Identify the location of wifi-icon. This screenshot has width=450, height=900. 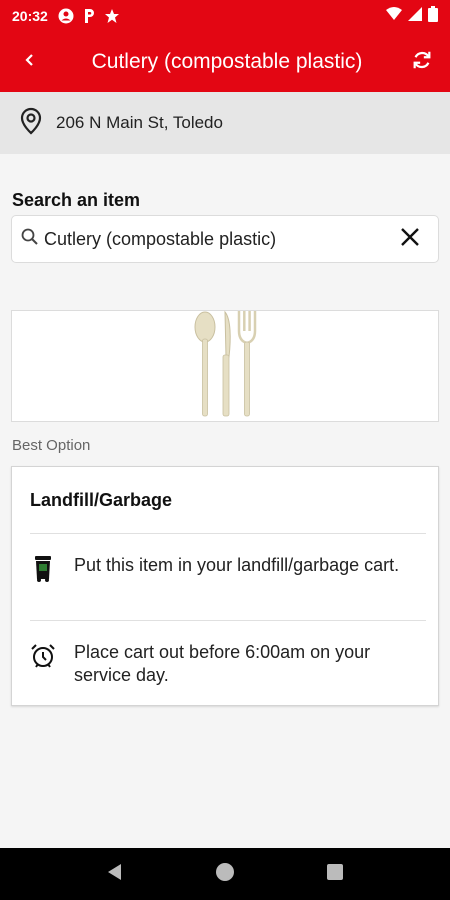
(394, 16).